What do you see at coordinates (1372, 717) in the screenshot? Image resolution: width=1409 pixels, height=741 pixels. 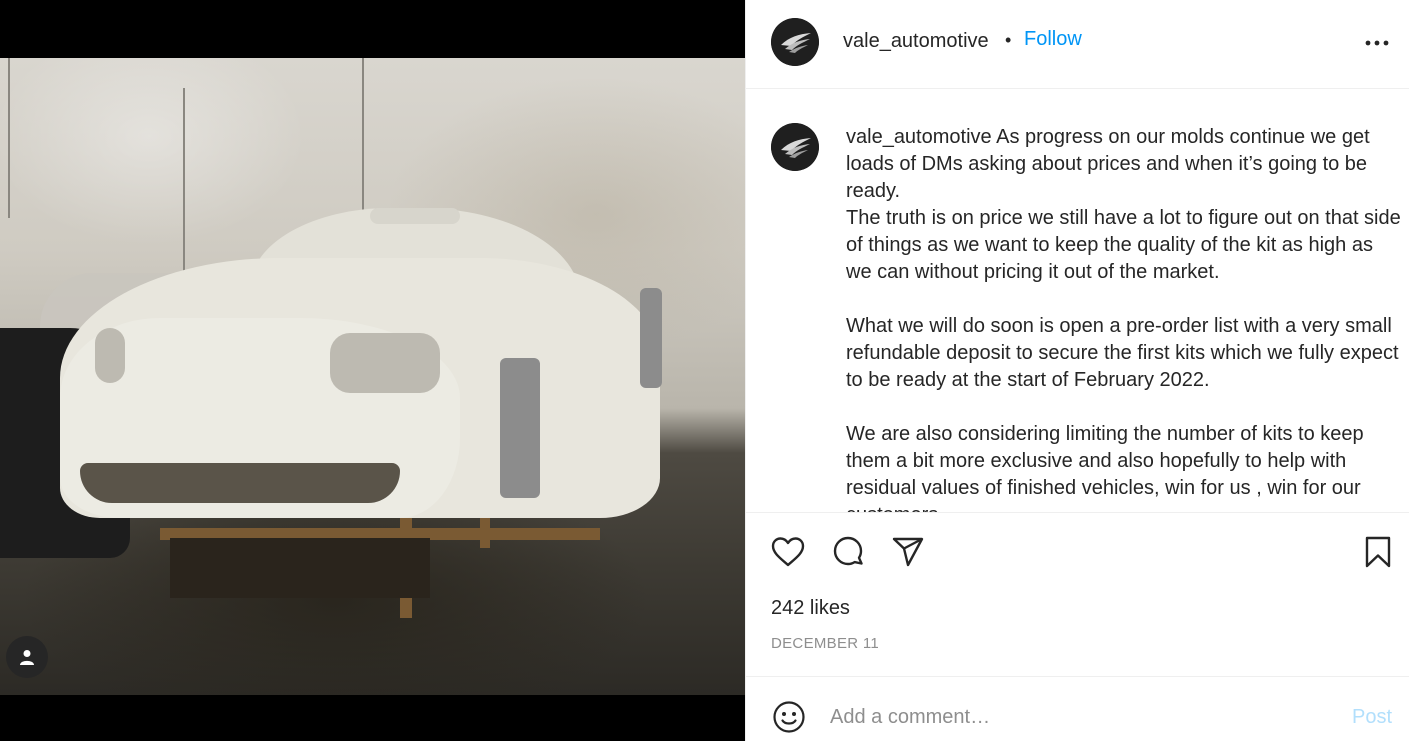 I see `post-comment-button: Post` at bounding box center [1372, 717].